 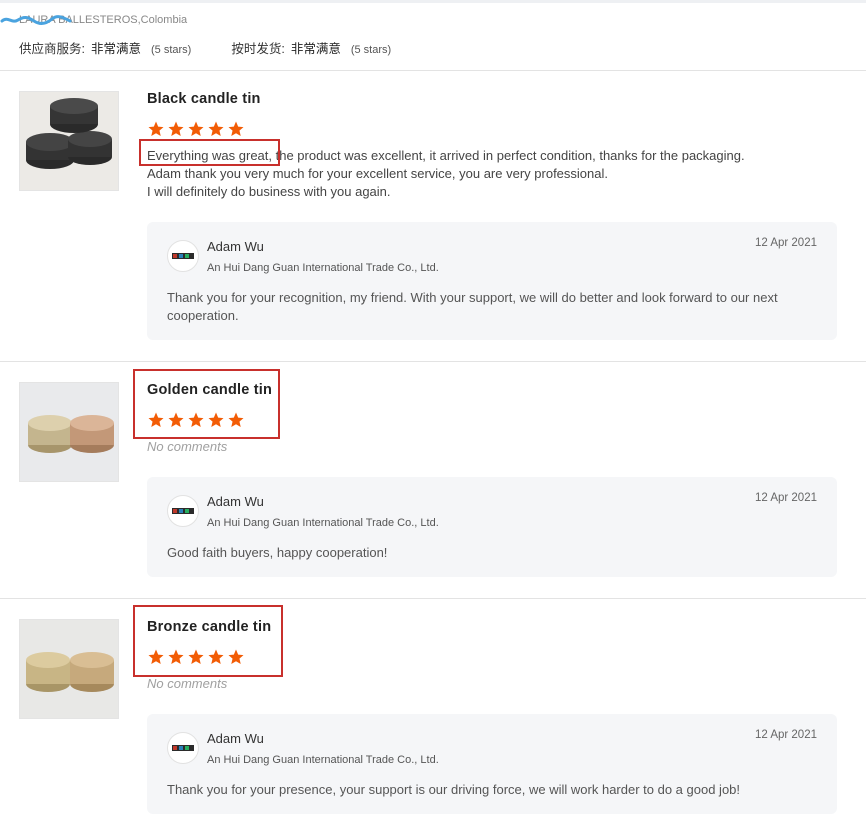 What do you see at coordinates (69, 432) in the screenshot?
I see `product-image-golden-tin` at bounding box center [69, 432].